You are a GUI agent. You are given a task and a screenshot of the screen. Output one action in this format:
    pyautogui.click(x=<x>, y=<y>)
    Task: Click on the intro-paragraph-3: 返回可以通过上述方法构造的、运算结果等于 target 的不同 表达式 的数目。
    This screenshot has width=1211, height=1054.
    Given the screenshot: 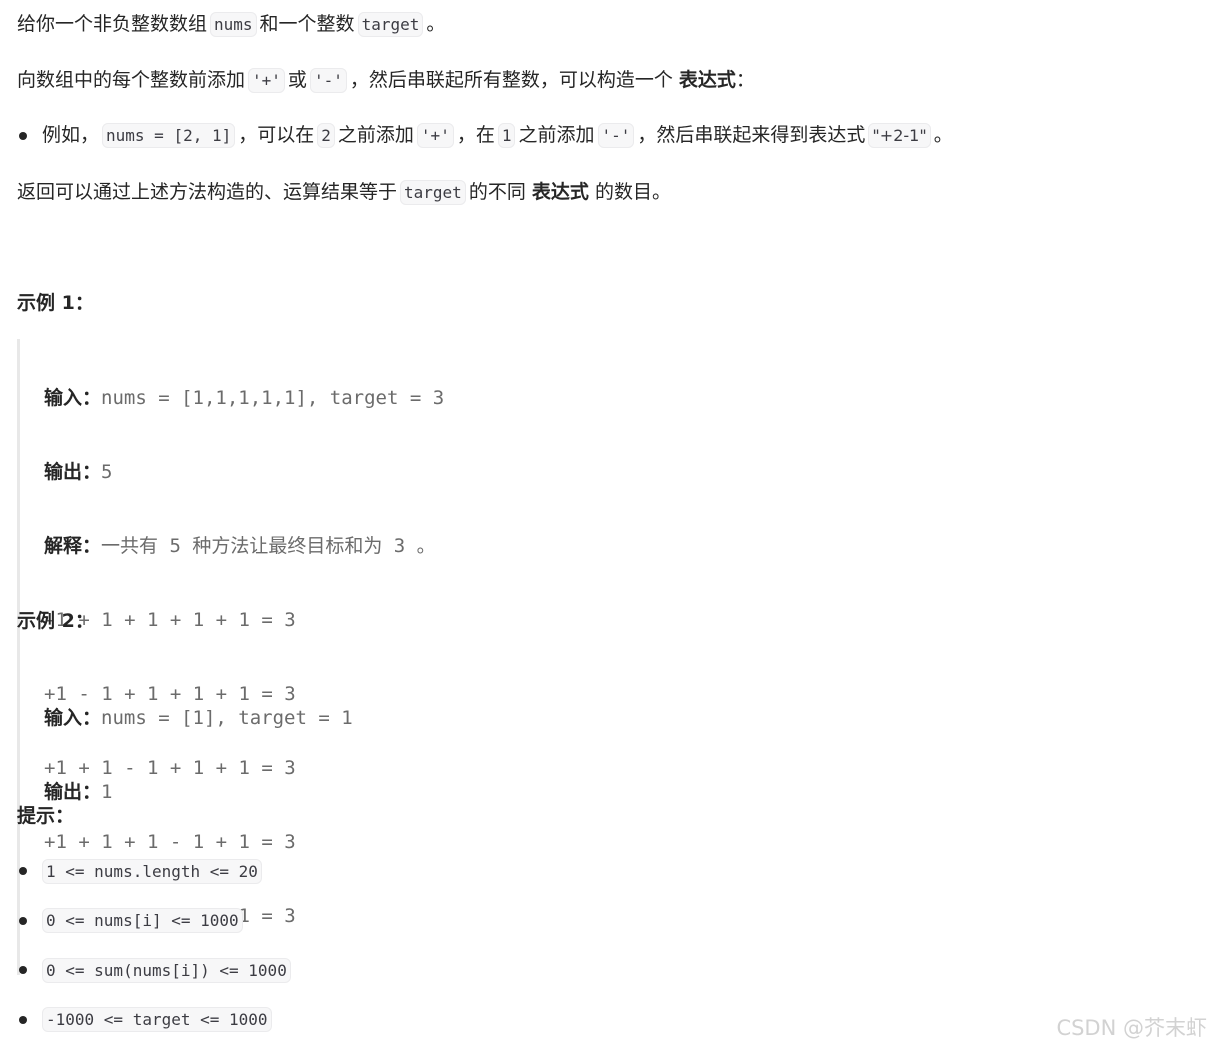 What is the action you would take?
    pyautogui.click(x=344, y=192)
    